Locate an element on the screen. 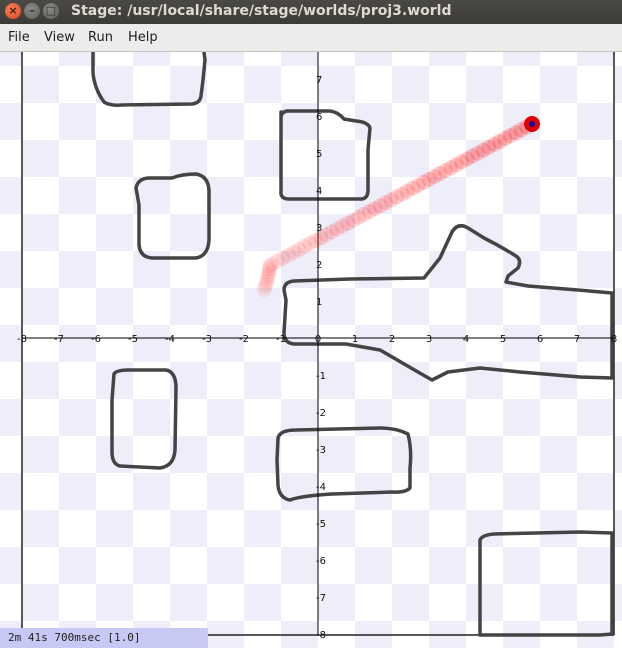 The image size is (622, 652). x-tick-label: 0 is located at coordinates (318, 339).